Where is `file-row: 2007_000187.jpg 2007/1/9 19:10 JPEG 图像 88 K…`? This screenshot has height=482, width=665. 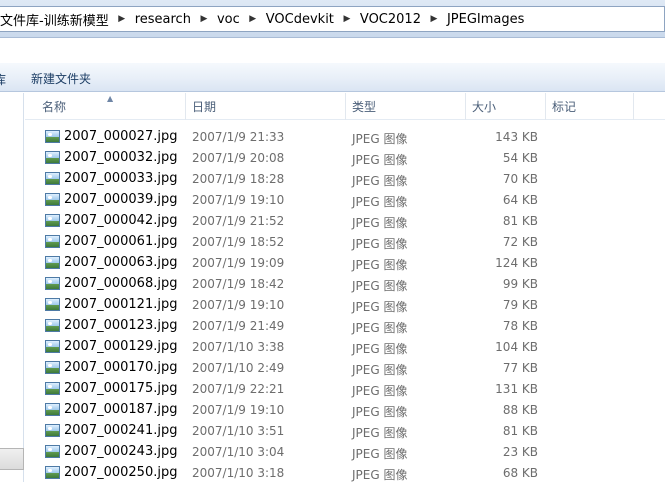
file-row: 2007_000187.jpg 2007/1/9 19:10 JPEG 图像 88 K… is located at coordinates (345, 410).